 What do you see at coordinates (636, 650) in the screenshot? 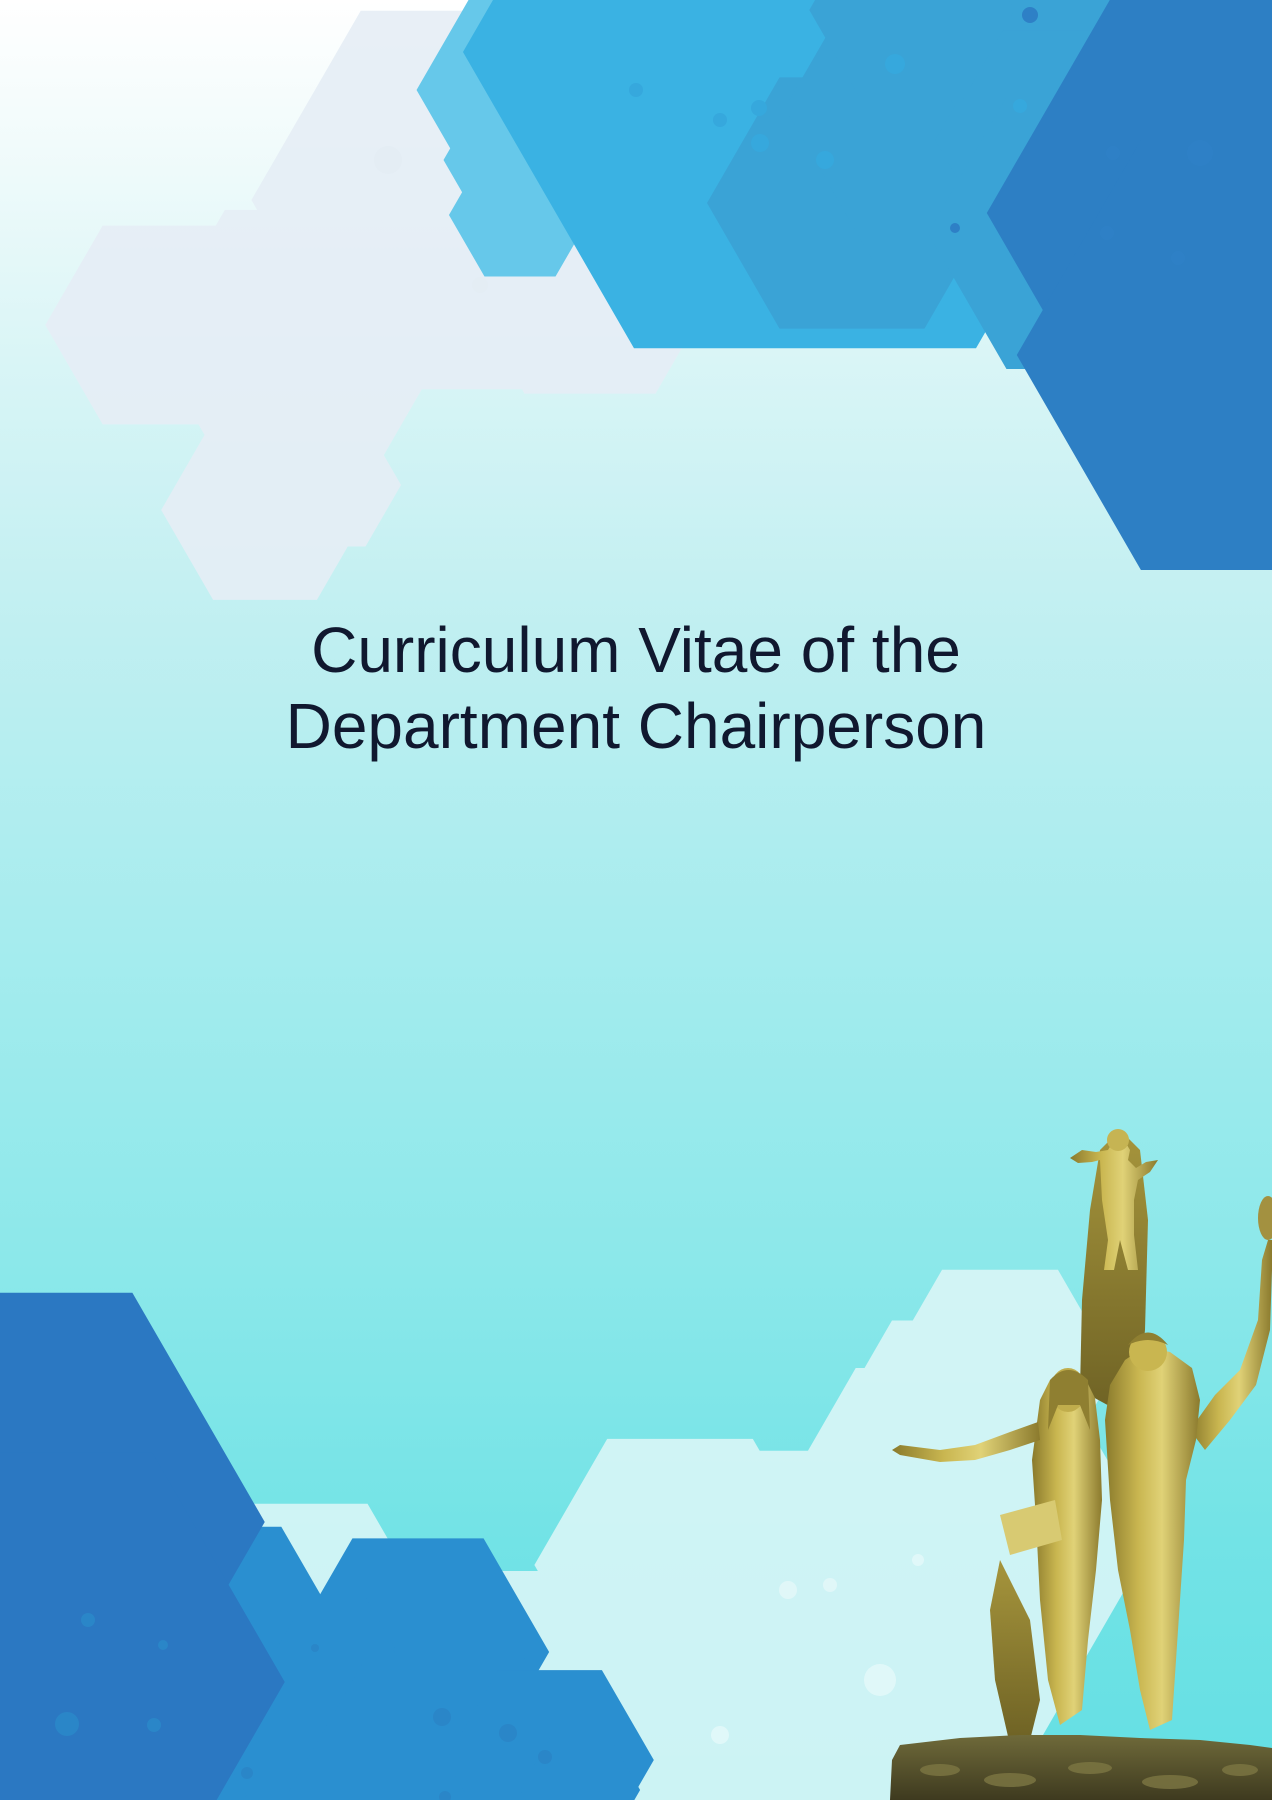
I see `title-line-1: Curriculum Vitae of the` at bounding box center [636, 650].